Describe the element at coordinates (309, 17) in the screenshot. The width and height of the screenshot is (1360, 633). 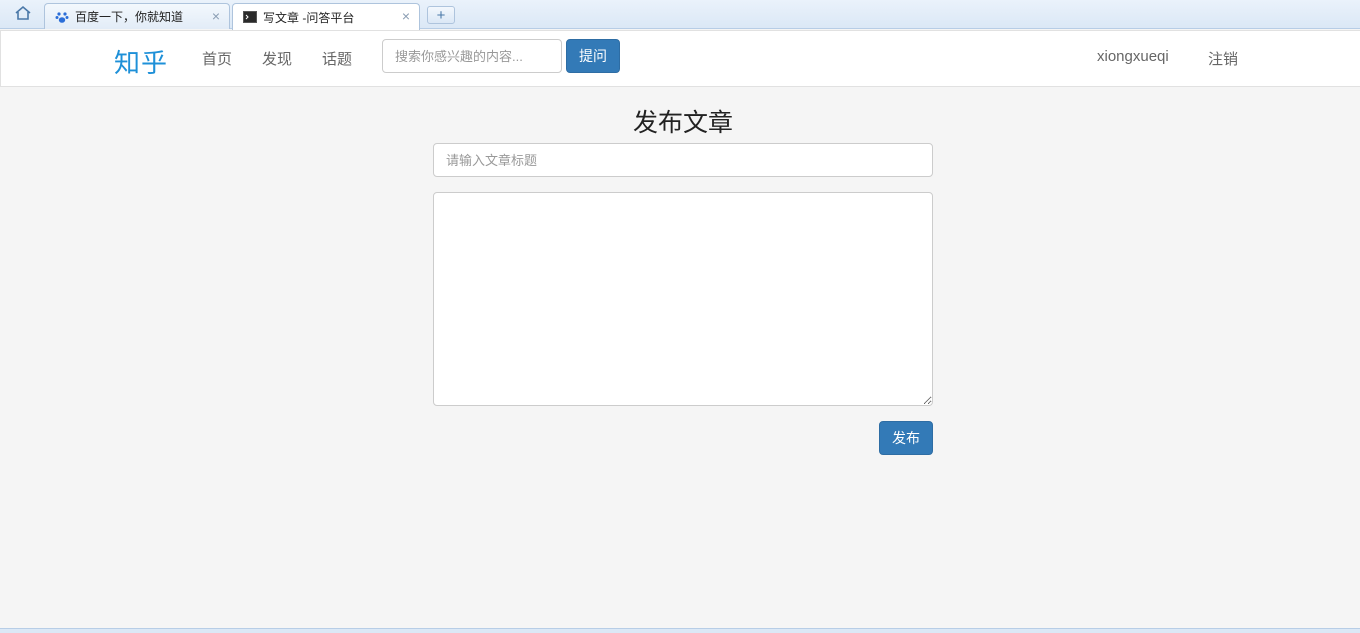
I see `tab-title: 写文章 -问答平台` at that location.